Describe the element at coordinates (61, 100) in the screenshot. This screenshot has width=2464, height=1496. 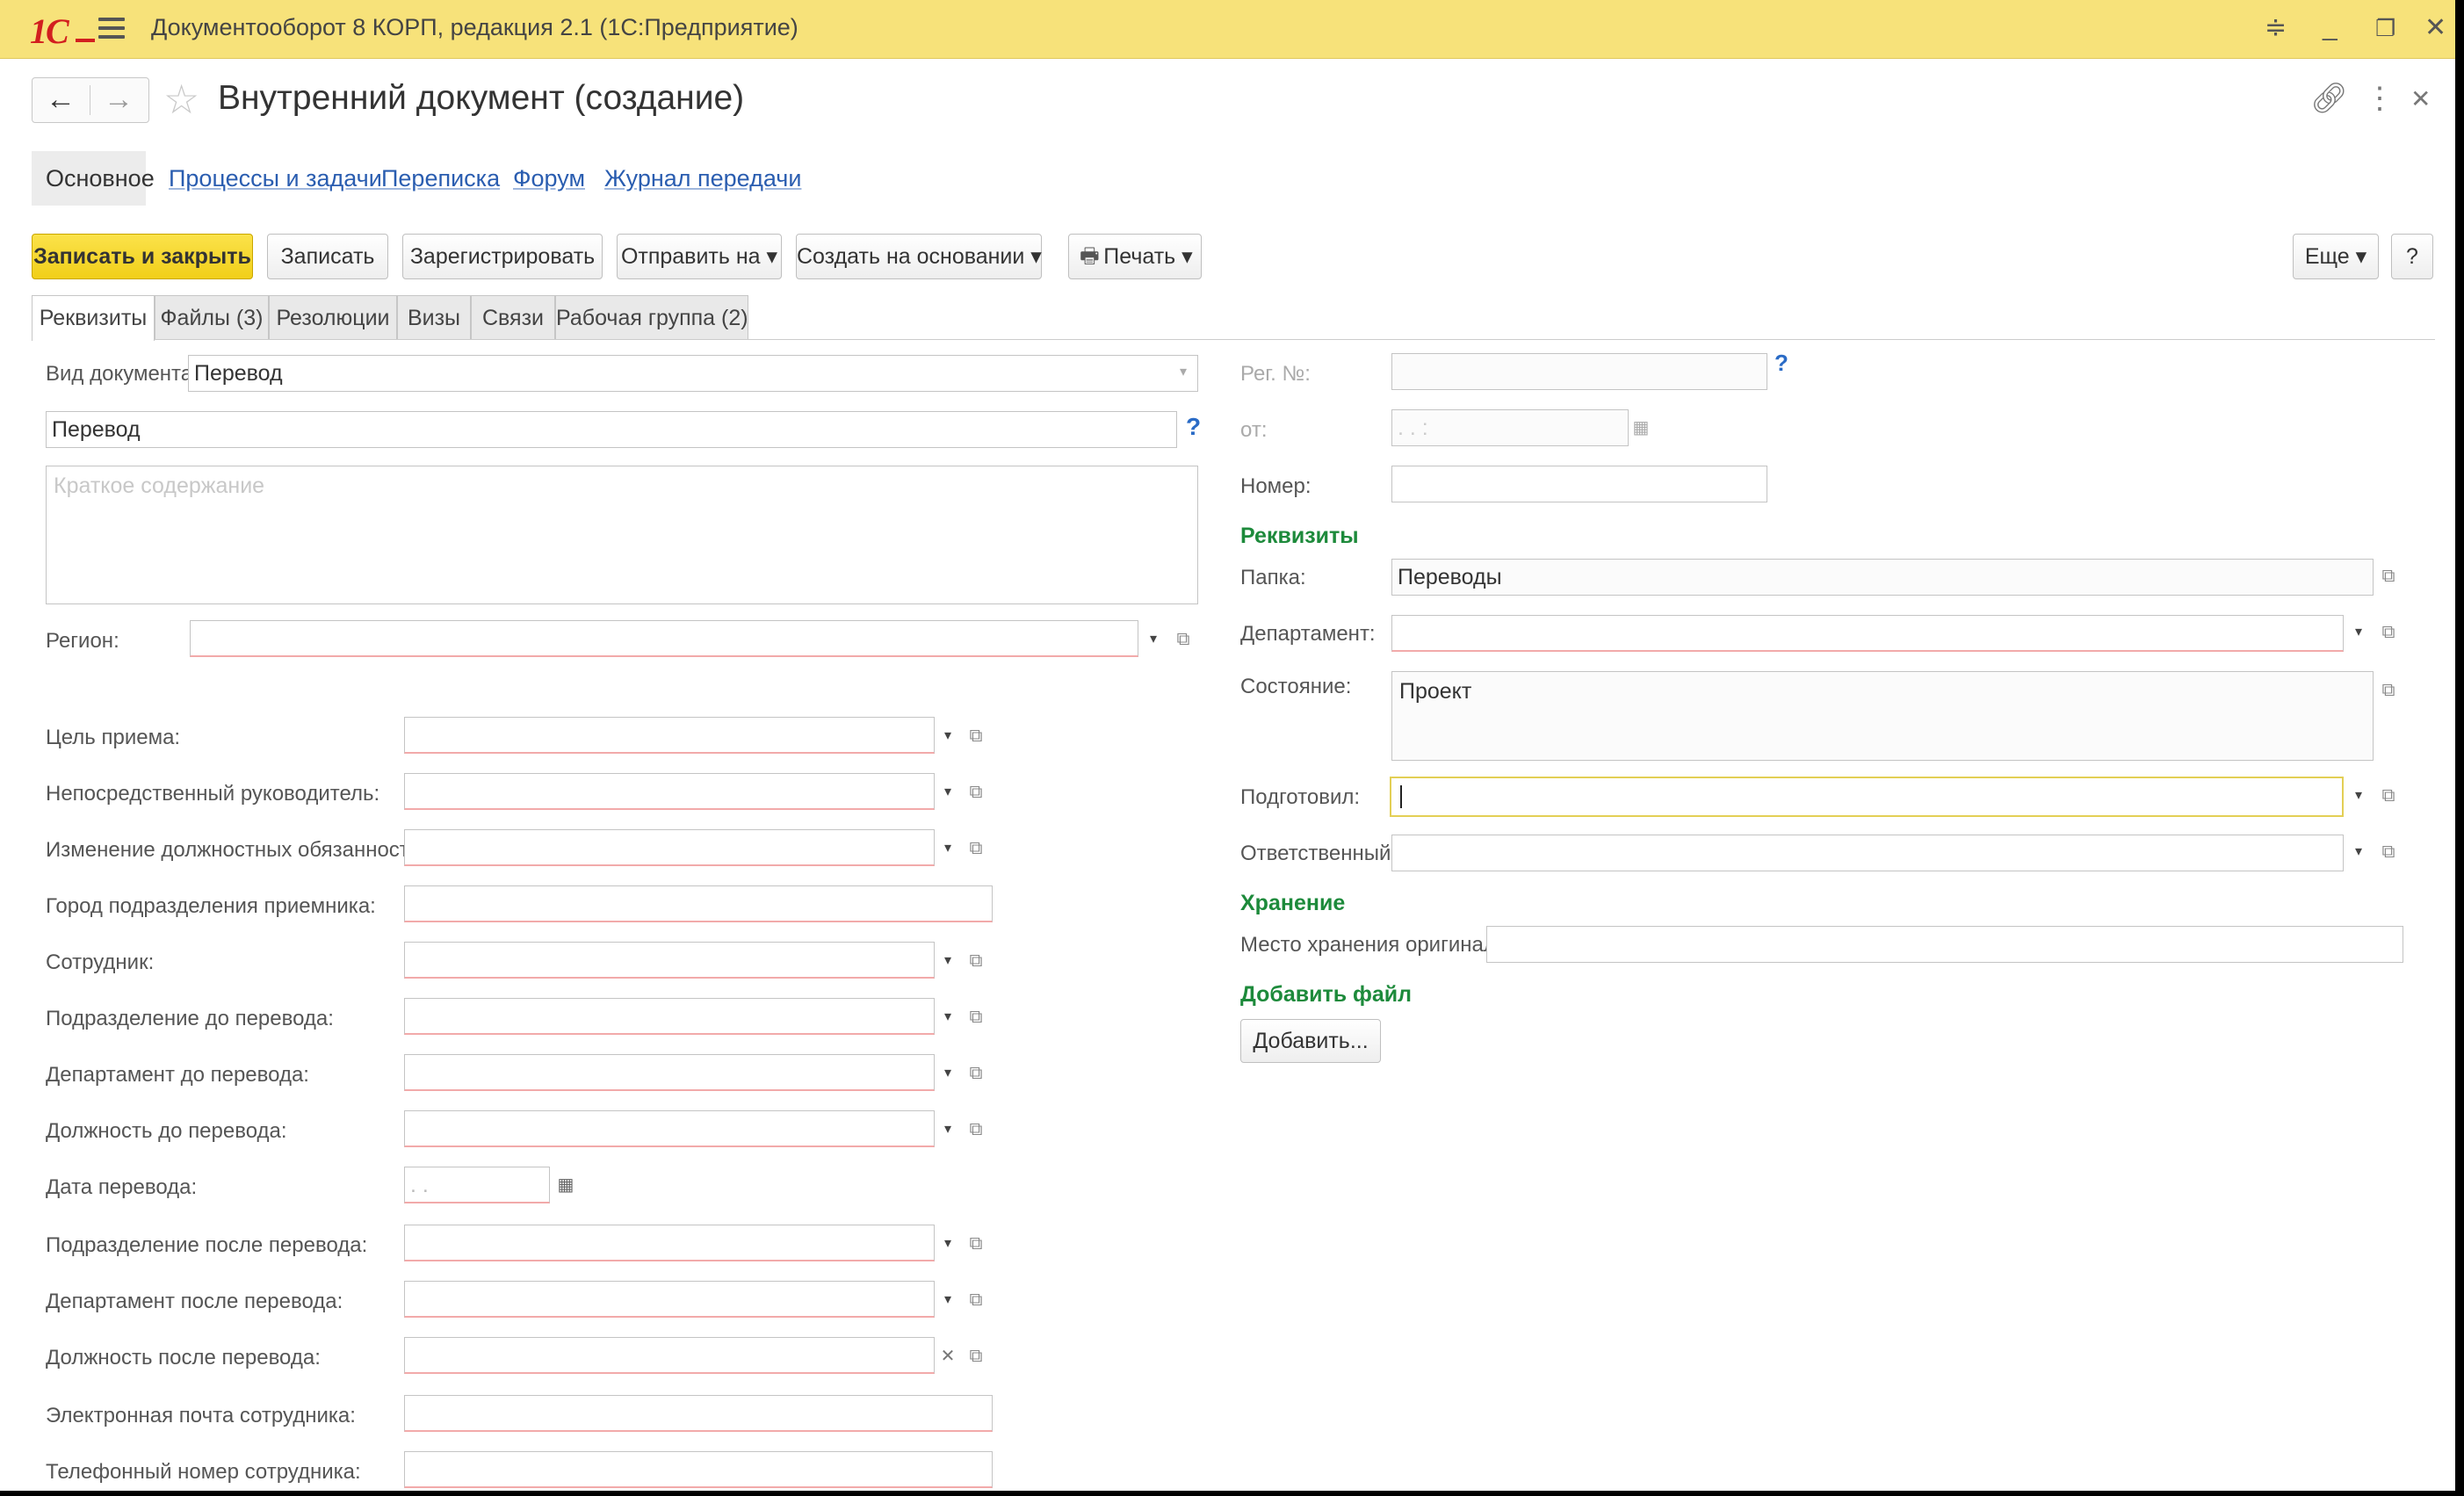
I see `back-icon: ←` at that location.